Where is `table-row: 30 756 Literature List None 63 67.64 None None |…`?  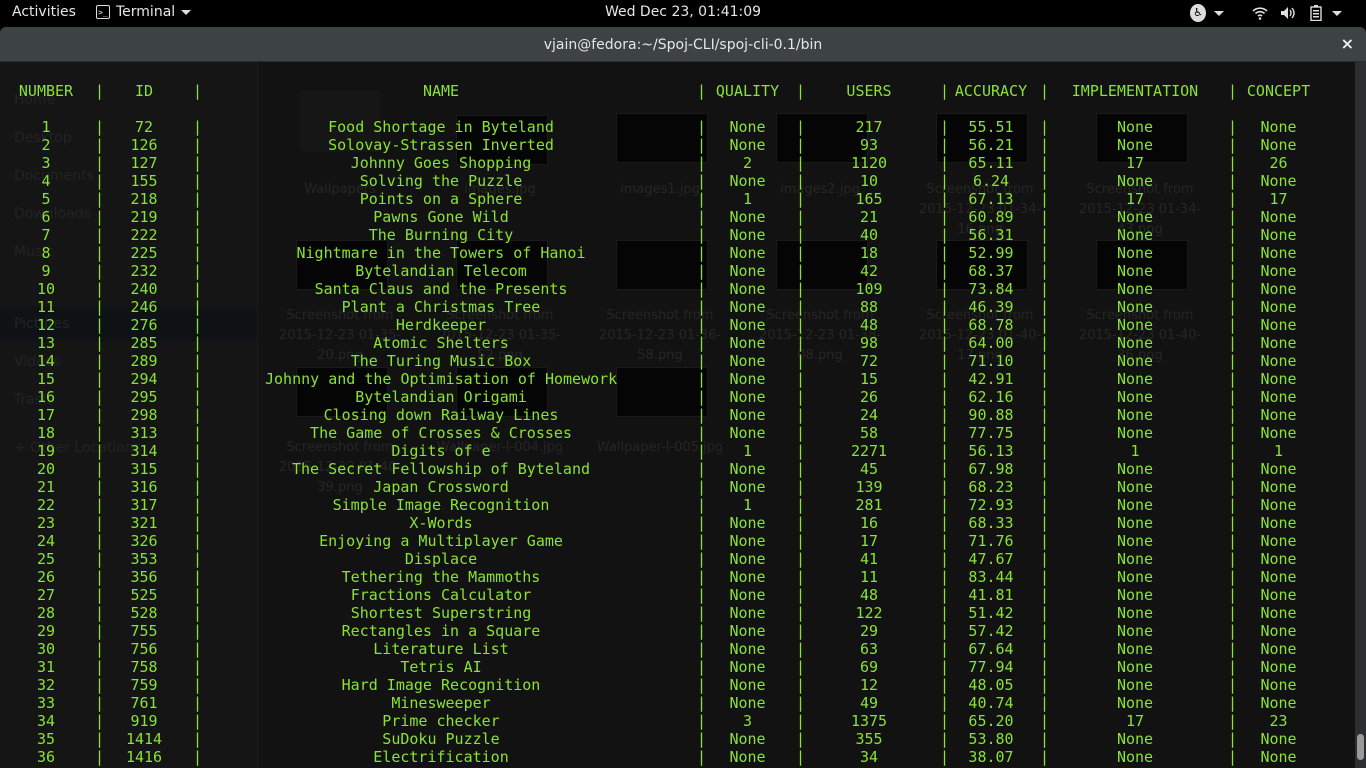 table-row: 30 756 Literature List None 63 67.64 None None |… is located at coordinates (677, 649).